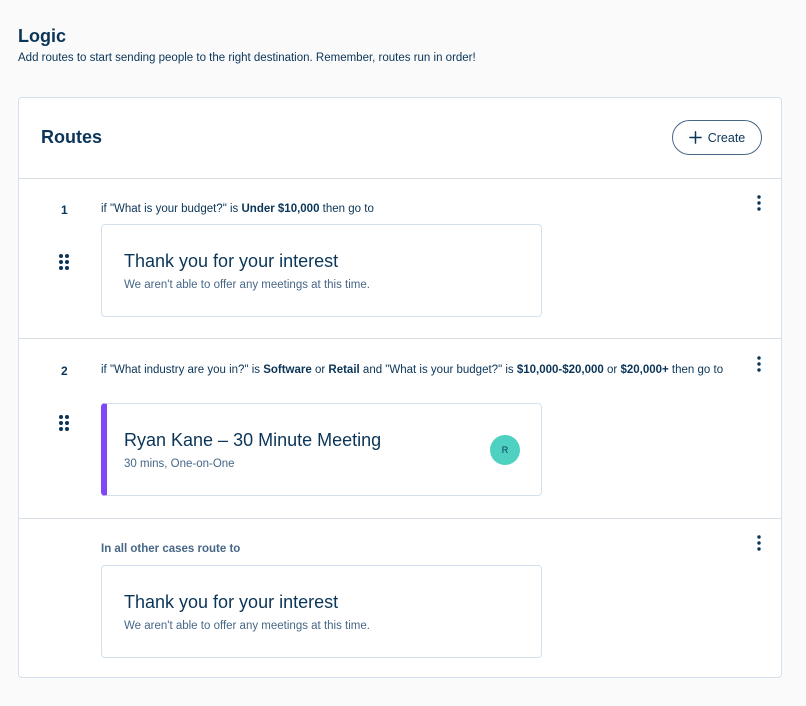  What do you see at coordinates (344, 370) in the screenshot?
I see `condition-value: Retail` at bounding box center [344, 370].